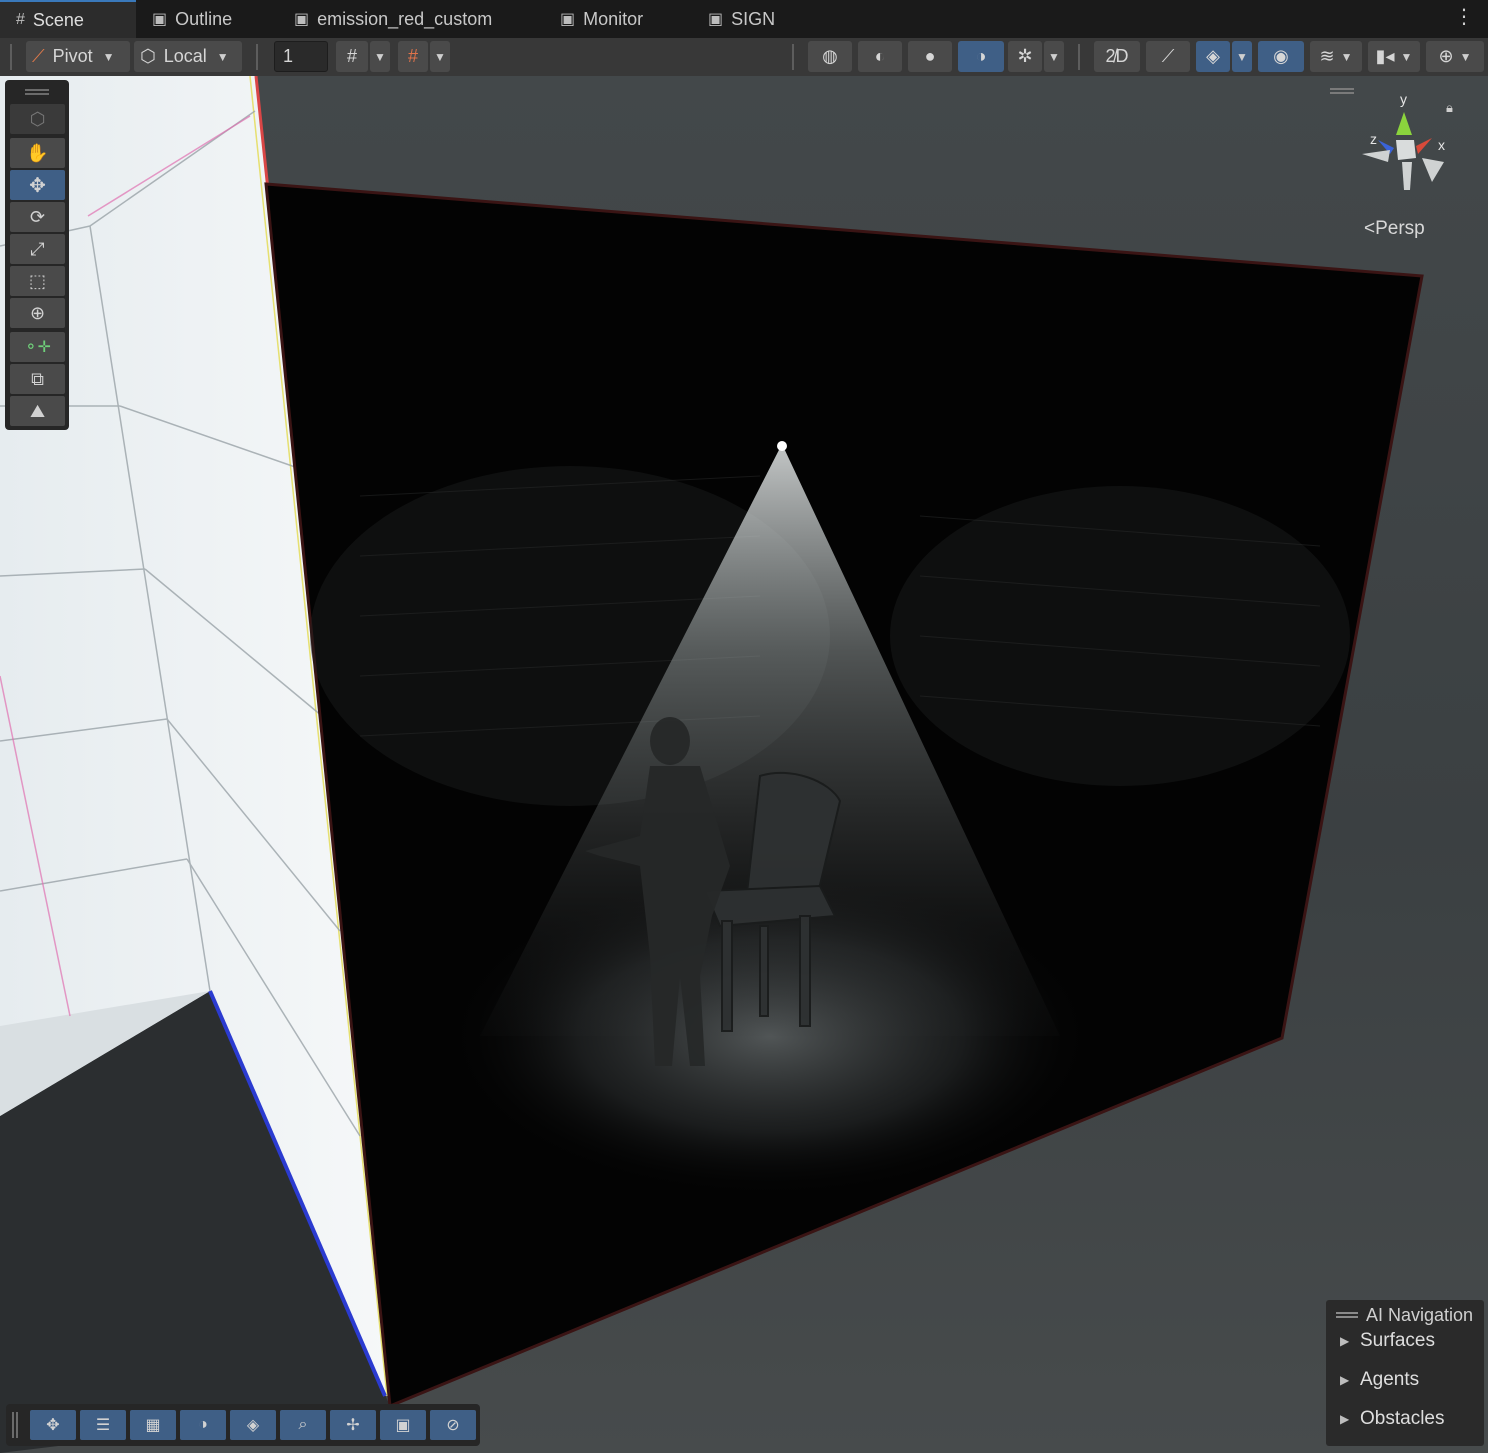 This screenshot has width=1488, height=1453. What do you see at coordinates (153, 1425) in the screenshot?
I see `grid-overlay-icon: ▦` at bounding box center [153, 1425].